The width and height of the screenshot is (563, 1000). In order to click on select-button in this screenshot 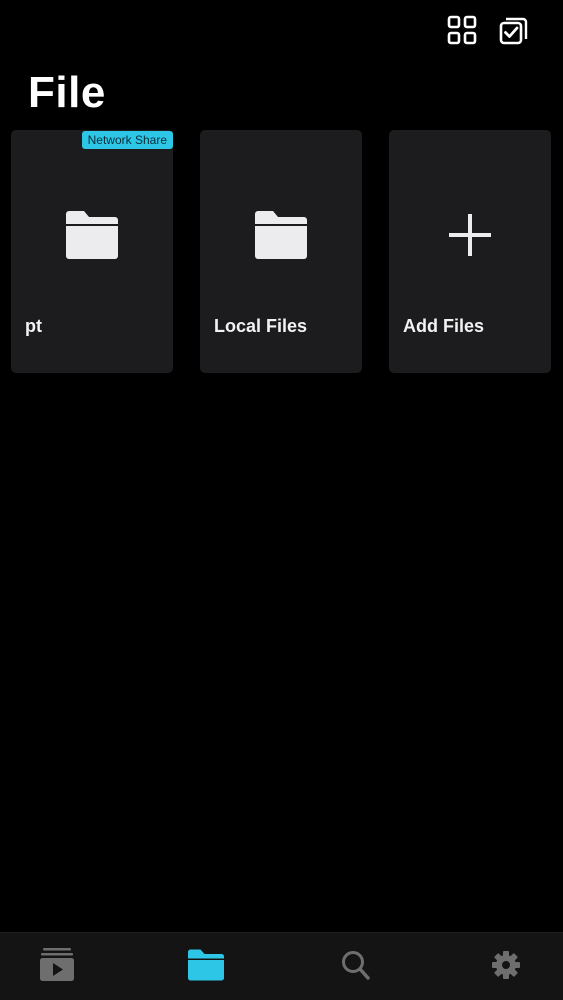, I will do `click(514, 30)`.